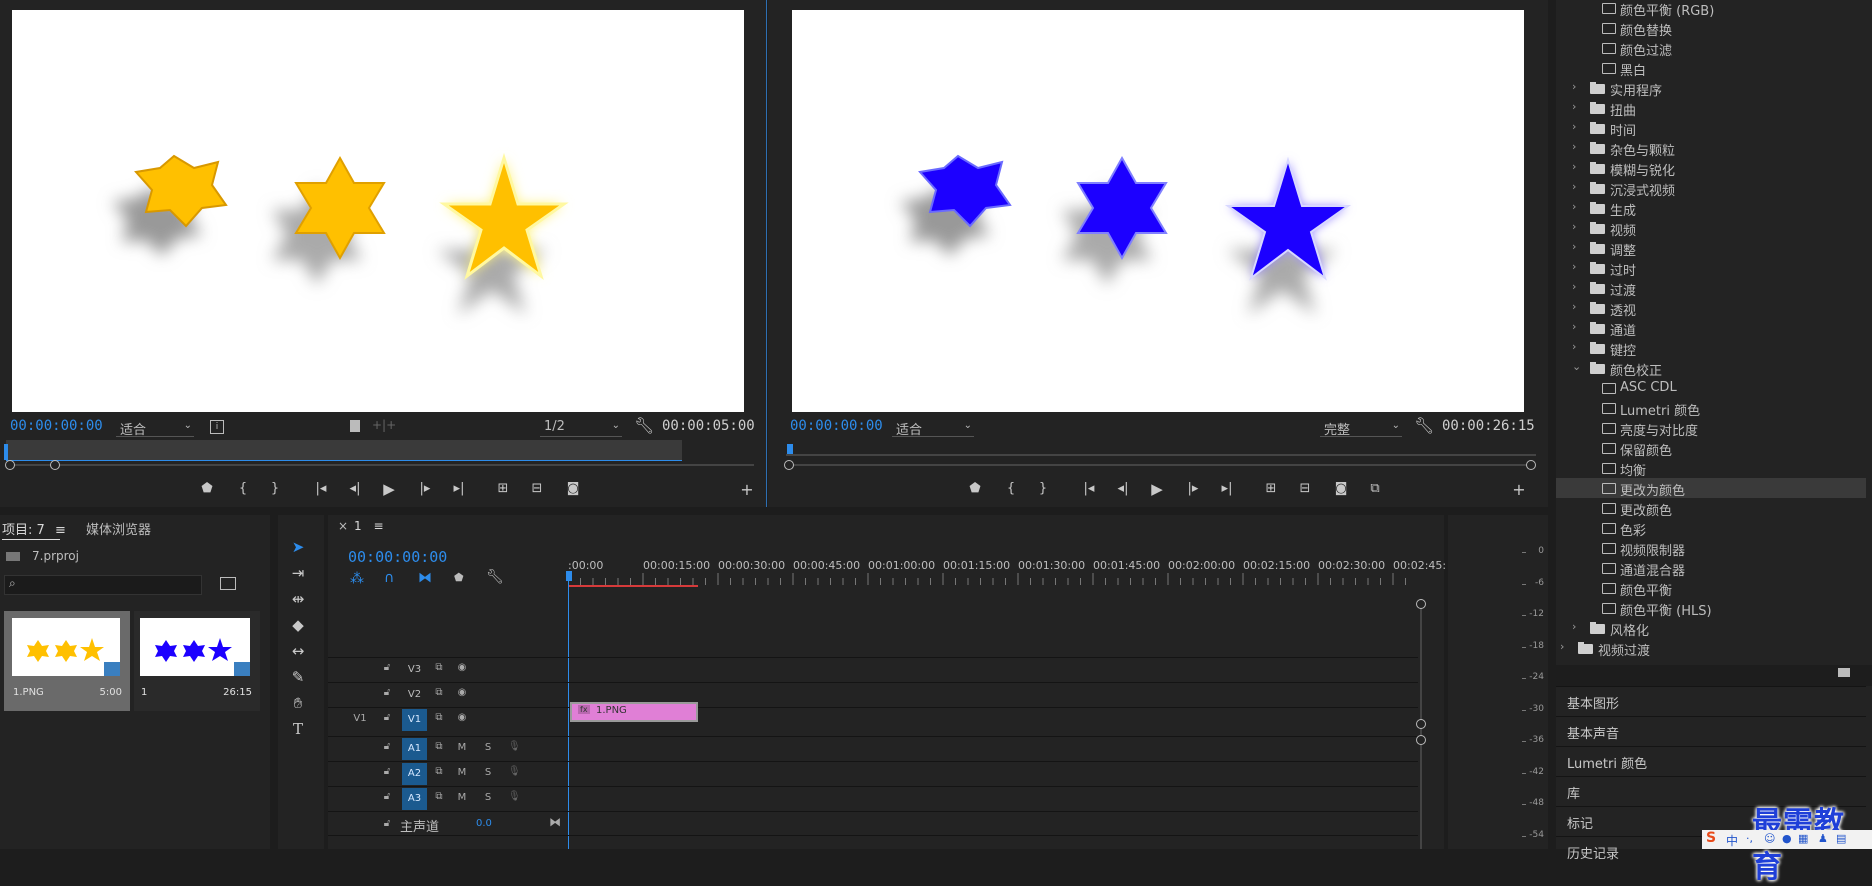 Image resolution: width=1872 pixels, height=886 pixels. I want to click on effects-item: 均衡, so click(1711, 468).